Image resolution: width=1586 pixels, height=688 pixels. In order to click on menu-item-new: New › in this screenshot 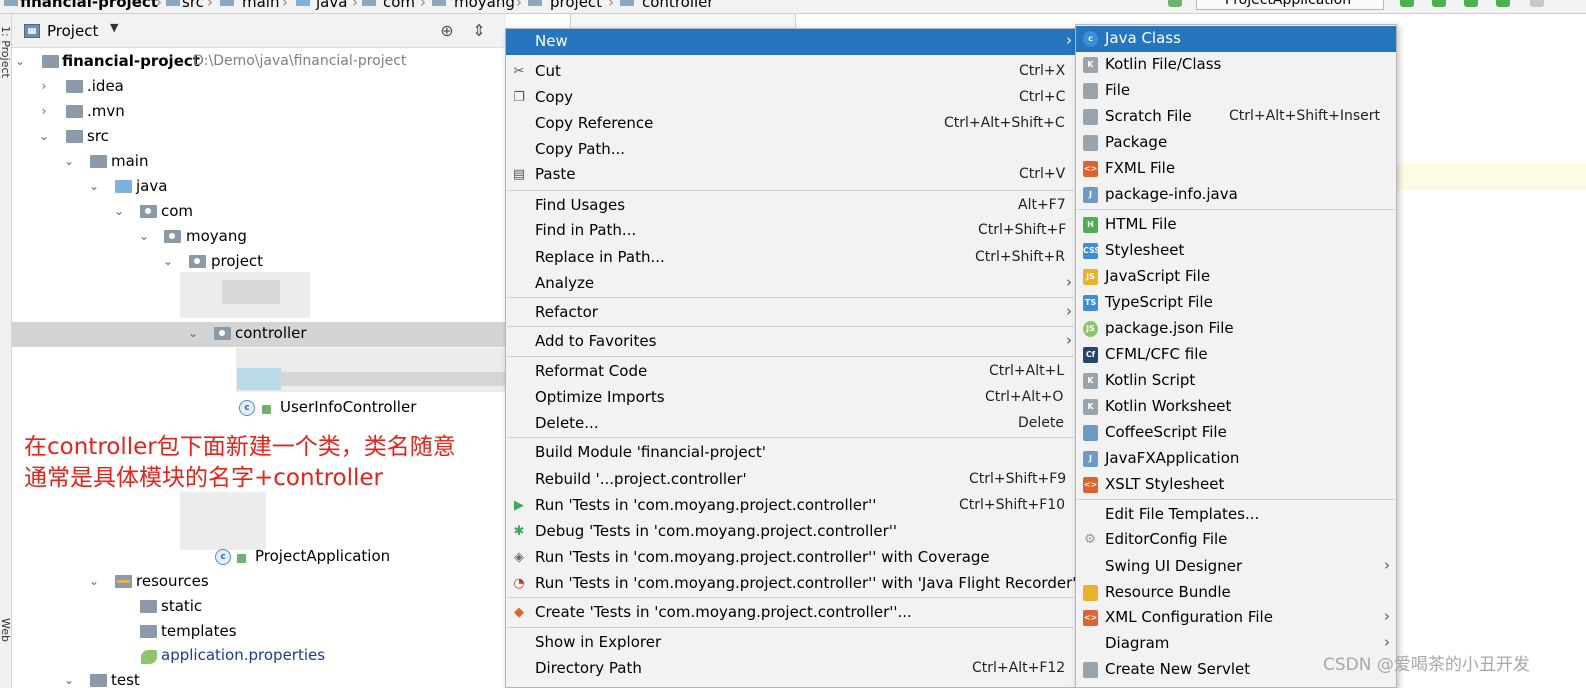, I will do `click(790, 42)`.